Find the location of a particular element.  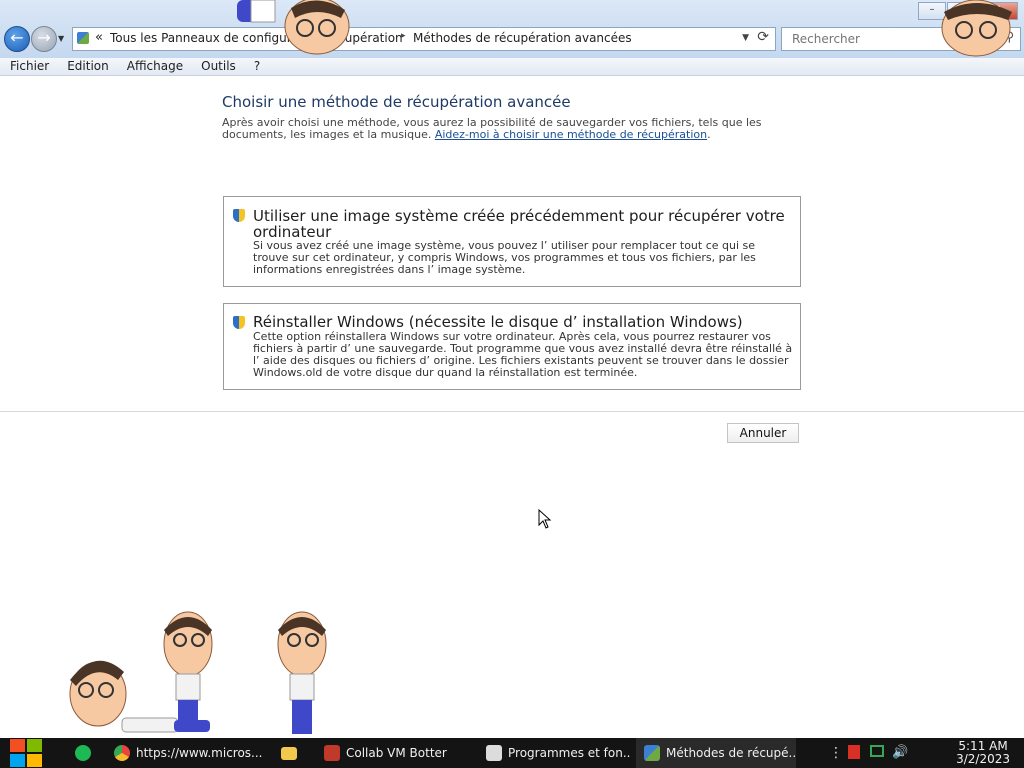

folder-icon is located at coordinates (289, 753).